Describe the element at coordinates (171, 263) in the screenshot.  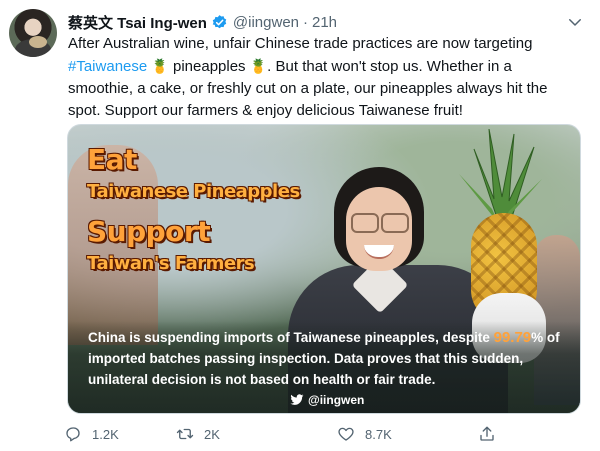
I see `overlay-farmers: Taiwan's Farmers` at that location.